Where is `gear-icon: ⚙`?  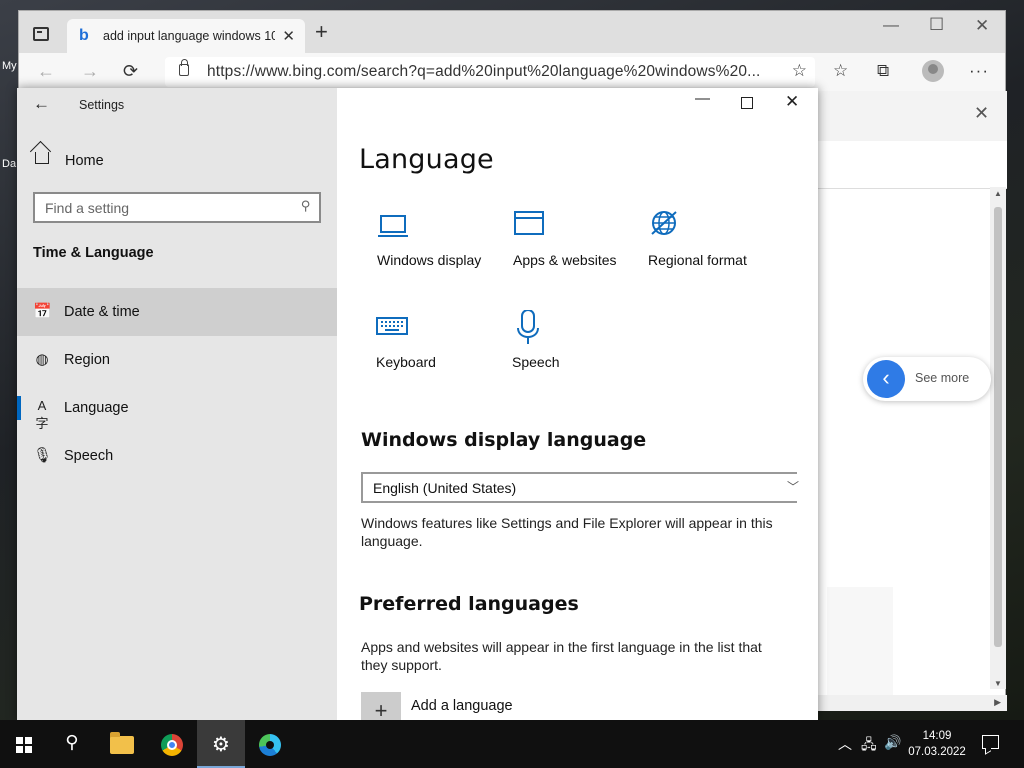 gear-icon: ⚙ is located at coordinates (221, 745).